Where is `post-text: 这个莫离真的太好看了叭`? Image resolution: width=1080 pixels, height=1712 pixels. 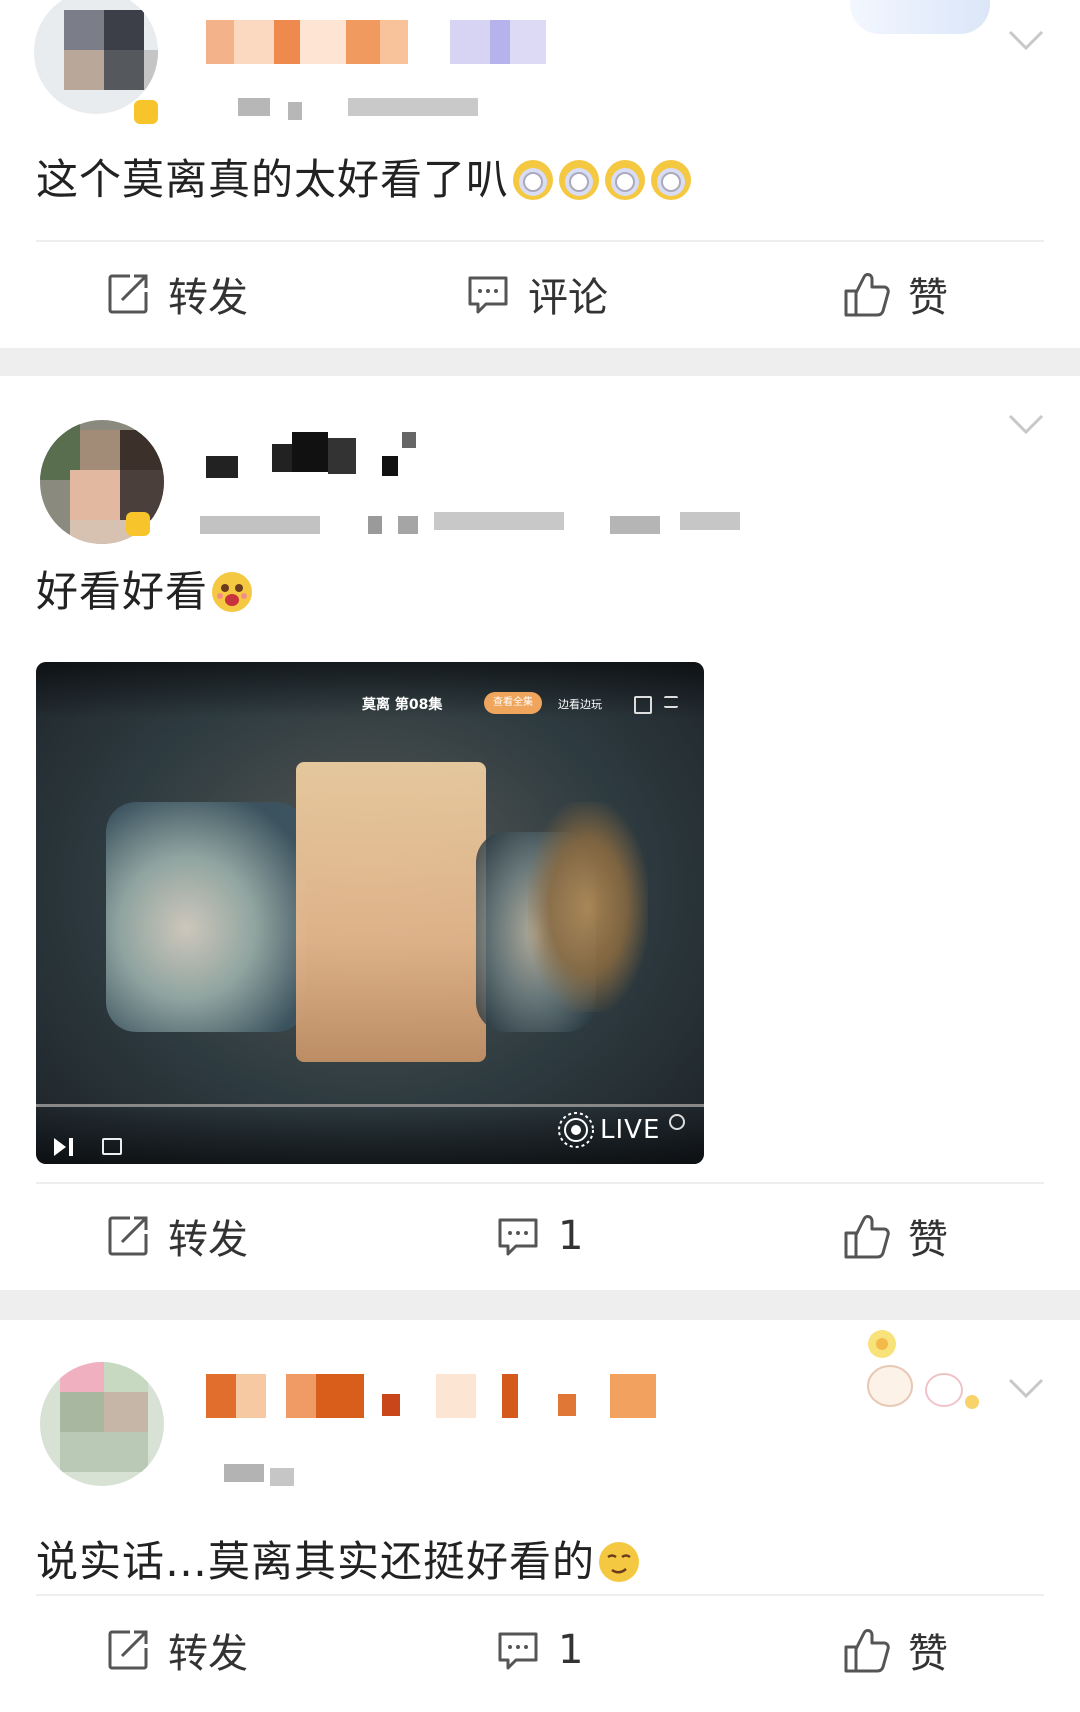 post-text: 这个莫离真的太好看了叭 is located at coordinates (365, 184).